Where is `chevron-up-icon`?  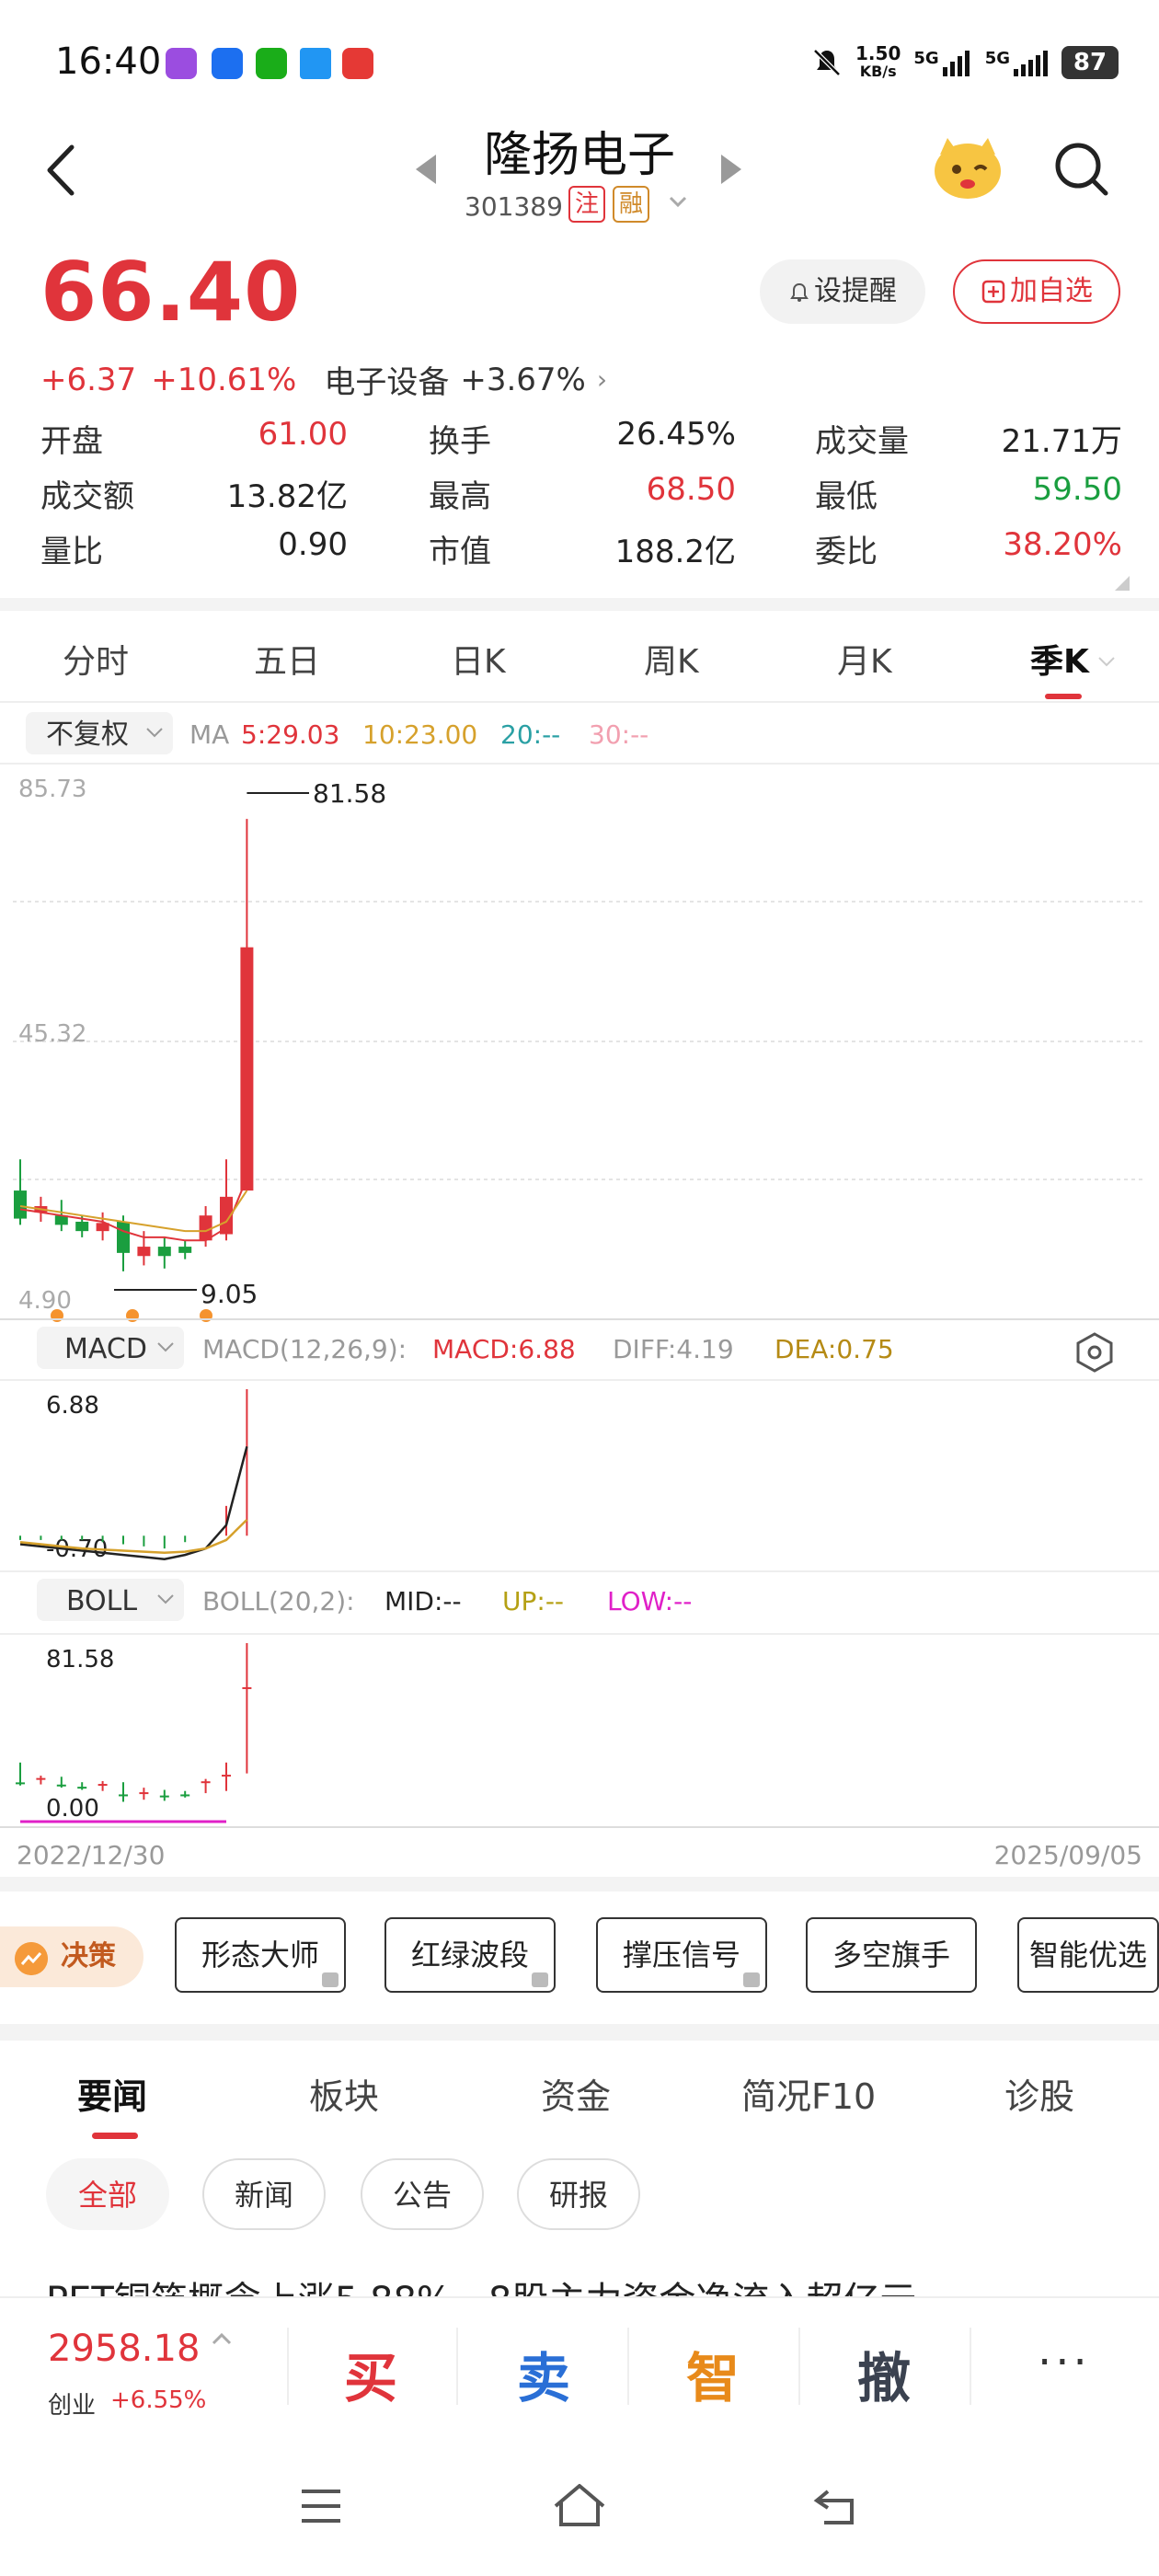 chevron-up-icon is located at coordinates (222, 2338).